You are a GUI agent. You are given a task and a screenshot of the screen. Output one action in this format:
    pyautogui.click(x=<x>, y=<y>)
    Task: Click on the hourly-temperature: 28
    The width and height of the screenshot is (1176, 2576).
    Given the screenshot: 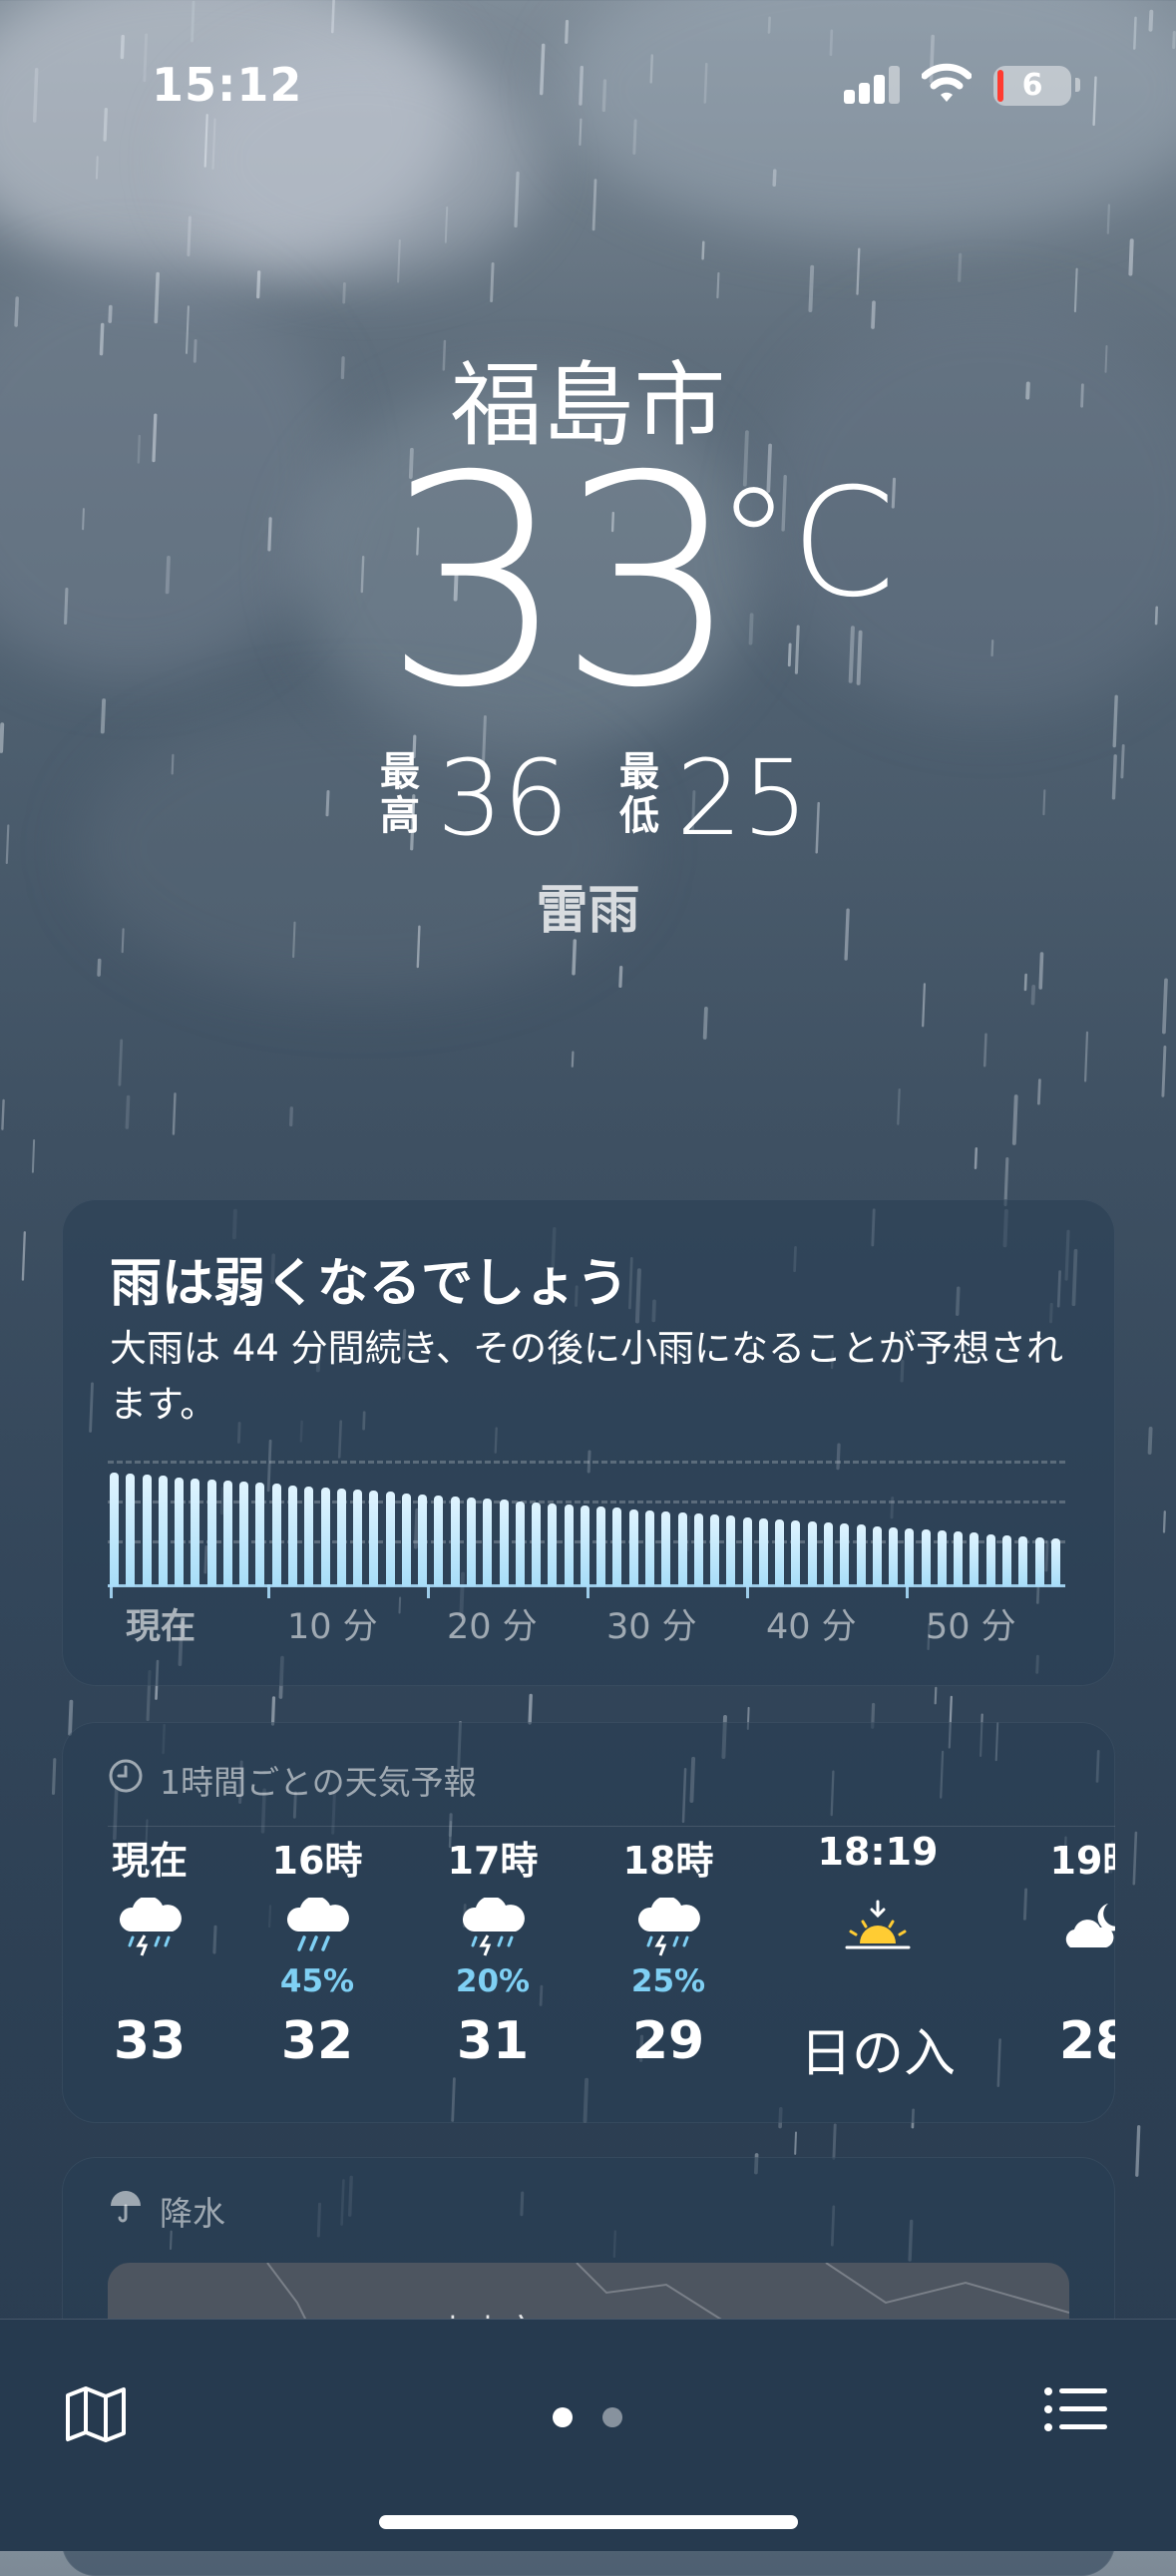 What is the action you would take?
    pyautogui.click(x=1086, y=2041)
    